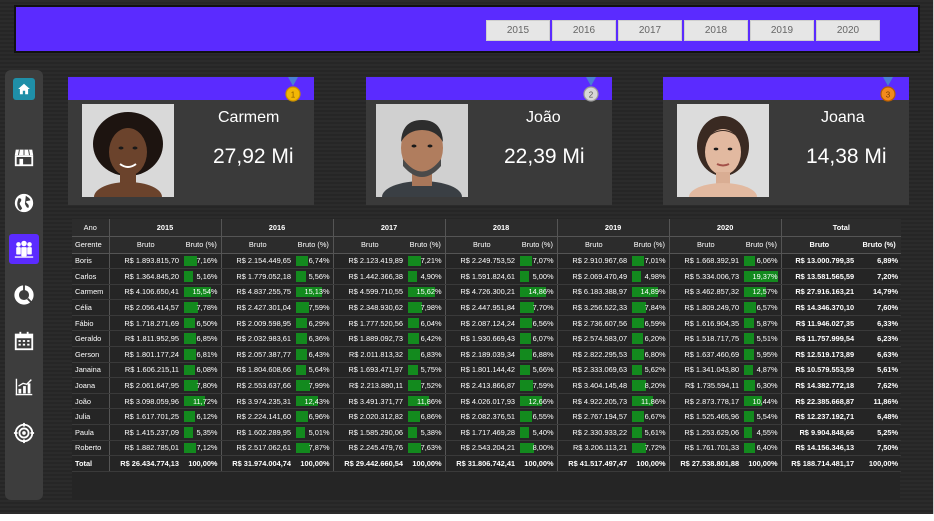 This screenshot has height=521, width=934. I want to click on bruto-cell: R$ 2.154.449,65, so click(257, 261).